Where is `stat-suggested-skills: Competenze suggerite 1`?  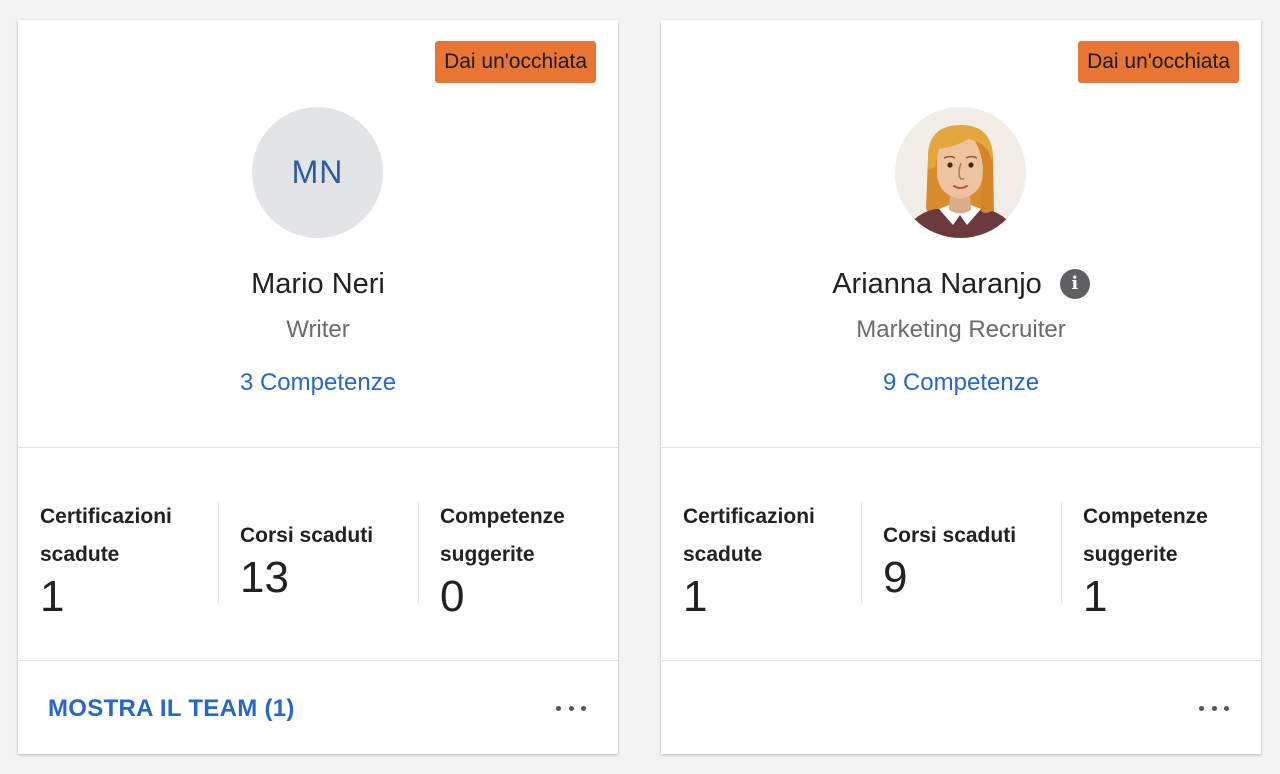 stat-suggested-skills: Competenze suggerite 1 is located at coordinates (1161, 554).